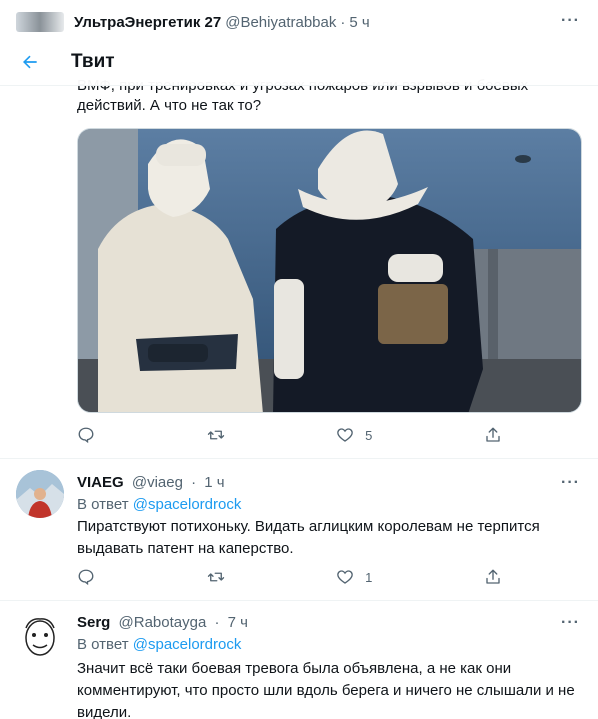 The height and width of the screenshot is (719, 598). What do you see at coordinates (214, 482) in the screenshot?
I see `tweet-time: 1 ч` at bounding box center [214, 482].